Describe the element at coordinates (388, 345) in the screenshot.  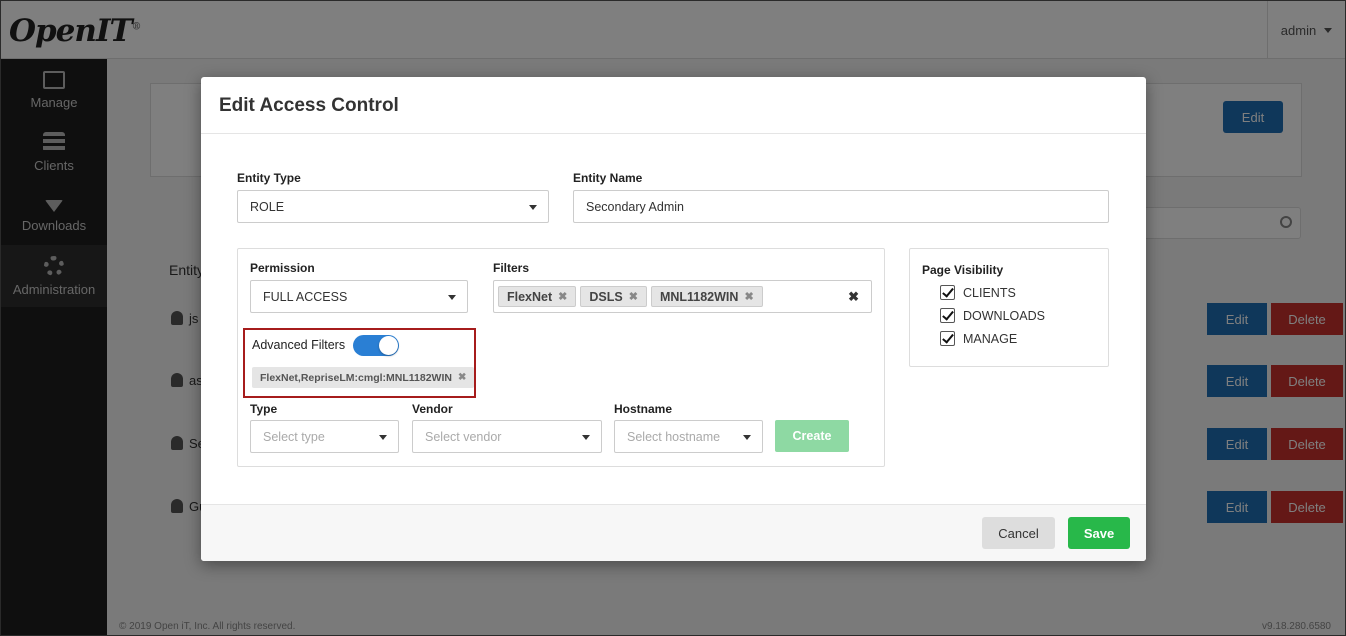
I see `toggle-knob` at that location.